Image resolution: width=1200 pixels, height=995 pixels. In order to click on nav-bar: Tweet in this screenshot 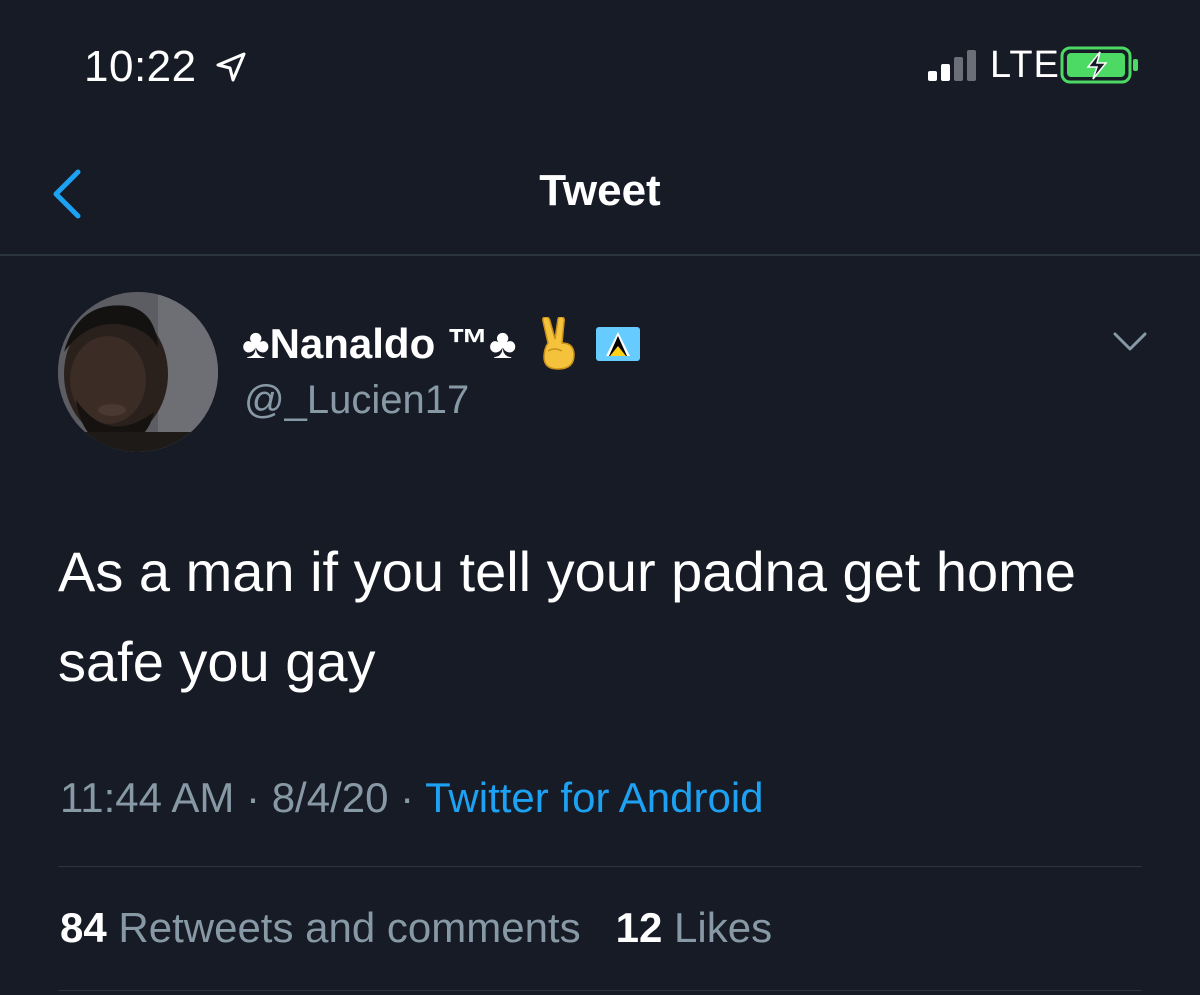, I will do `click(600, 193)`.